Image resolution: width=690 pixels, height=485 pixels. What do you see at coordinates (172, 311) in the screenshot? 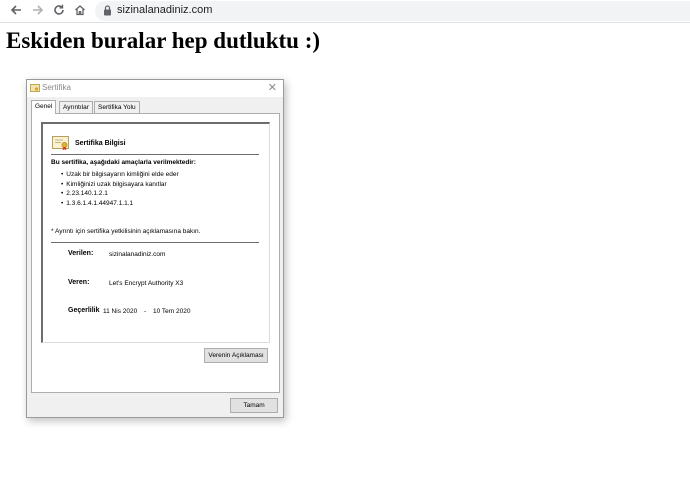
I see `validity-to: 10 Tem 2020` at bounding box center [172, 311].